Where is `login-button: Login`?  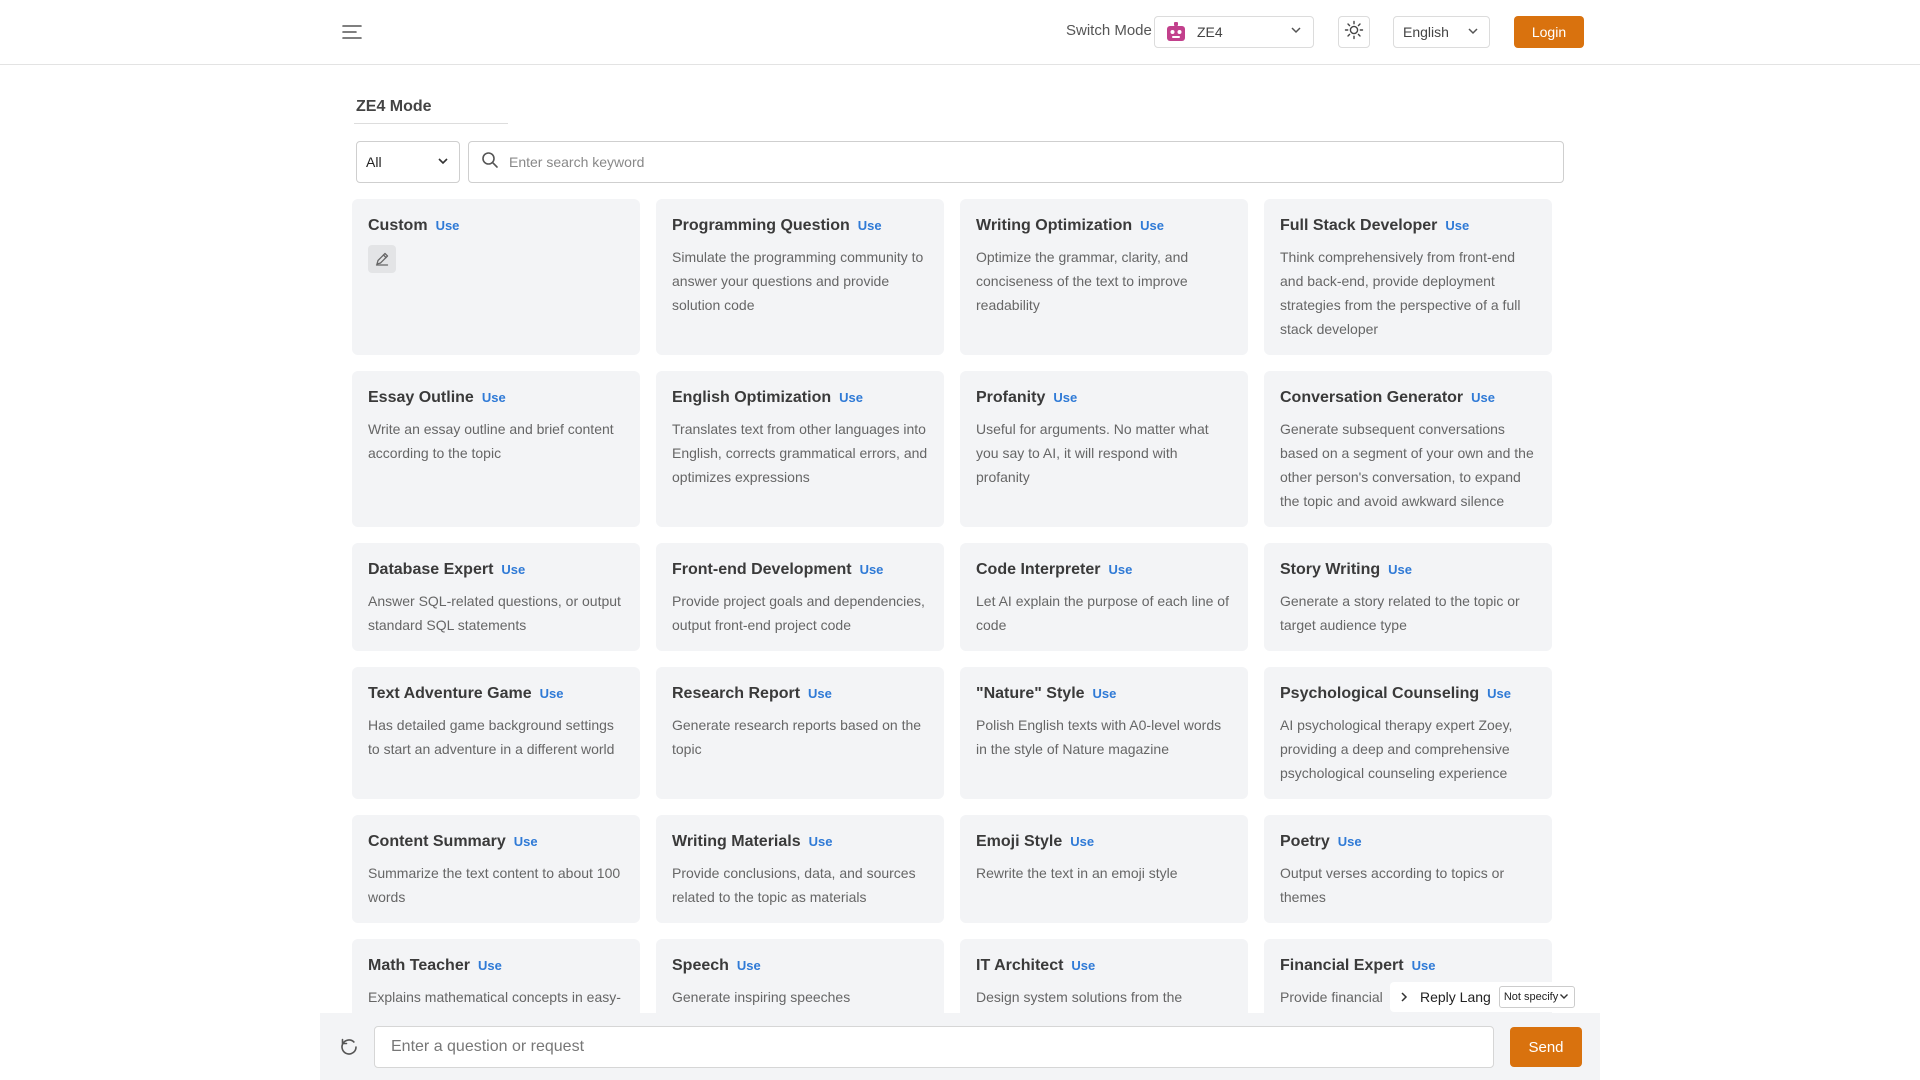 login-button: Login is located at coordinates (1549, 32).